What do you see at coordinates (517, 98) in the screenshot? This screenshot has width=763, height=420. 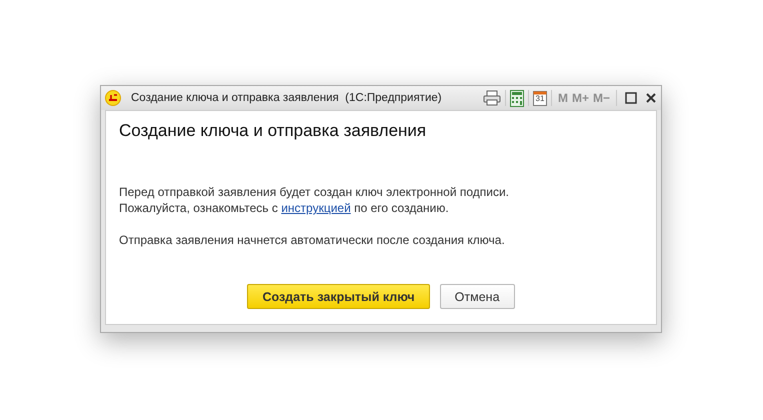 I see `calculator-icon` at bounding box center [517, 98].